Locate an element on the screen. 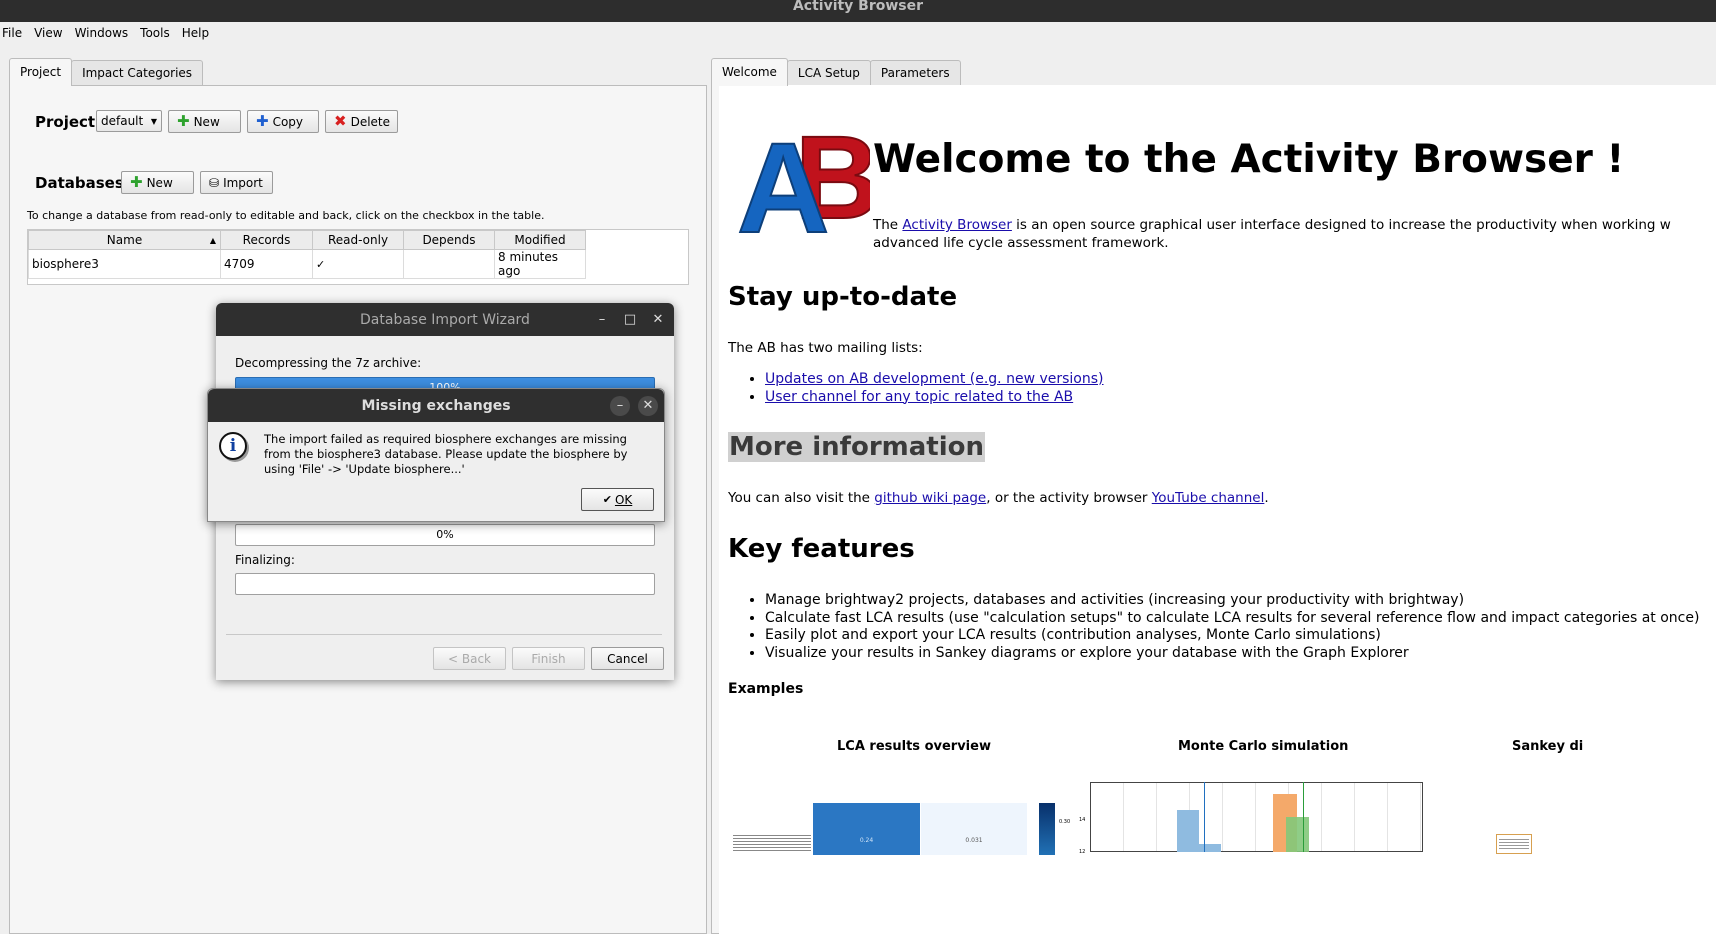  import-progress-bar: 0% is located at coordinates (445, 535).